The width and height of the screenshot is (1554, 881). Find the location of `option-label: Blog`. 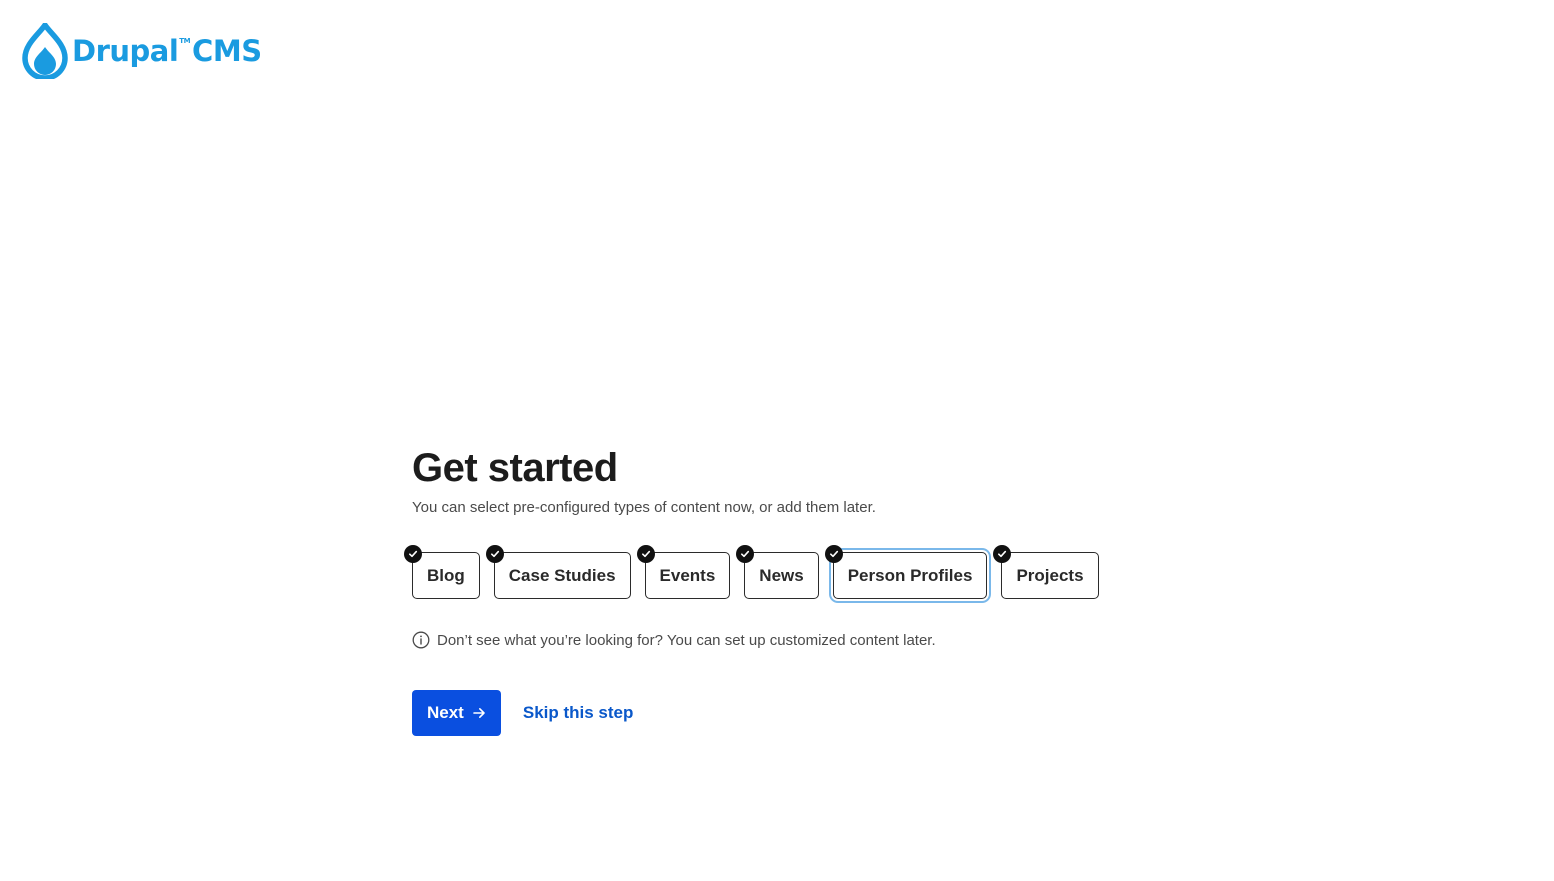

option-label: Blog is located at coordinates (446, 575).